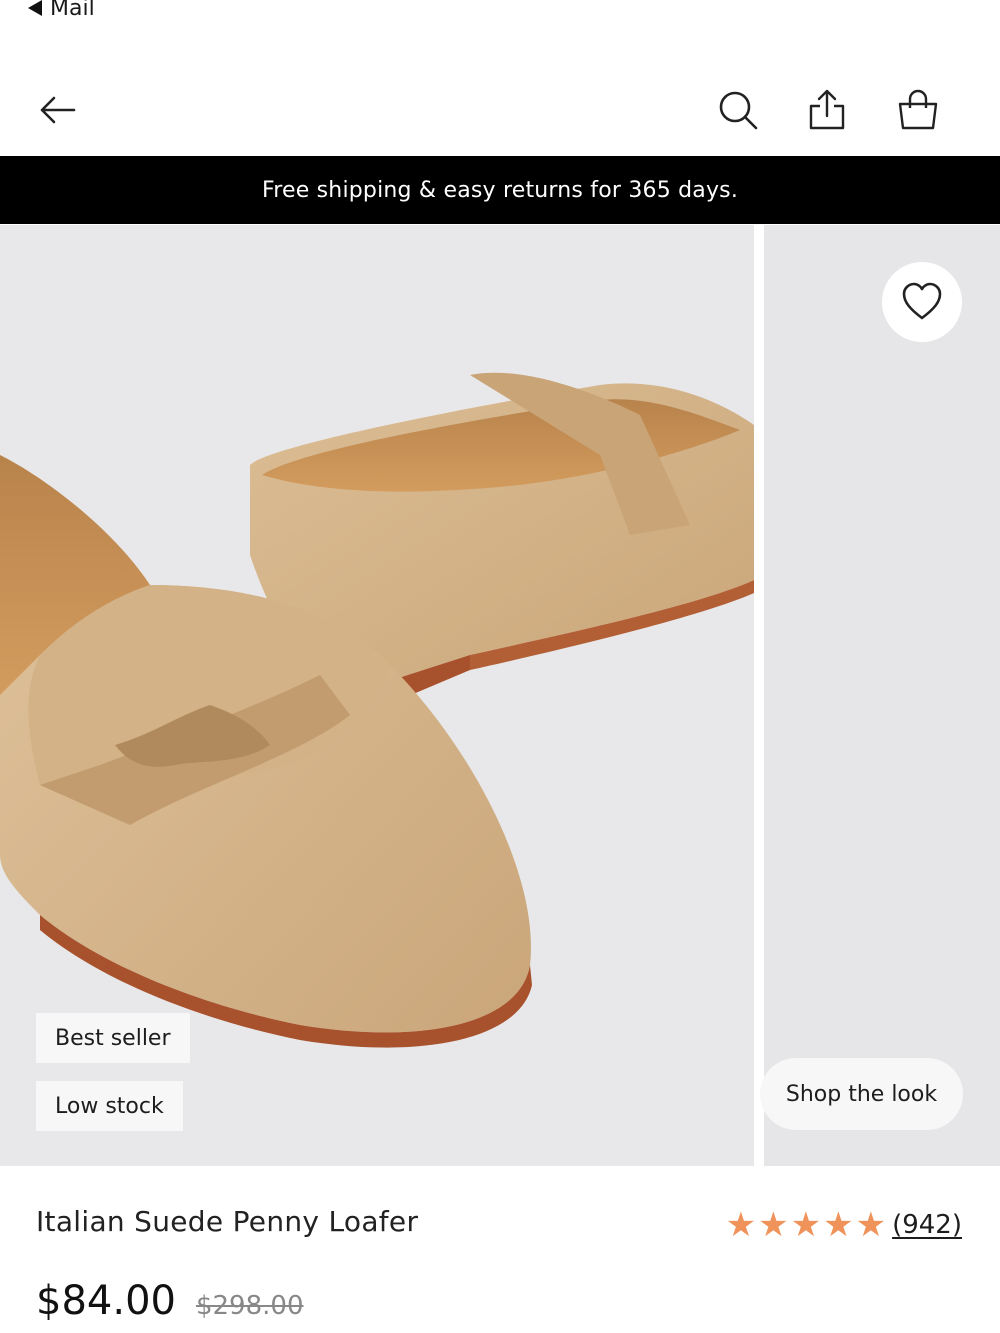 This screenshot has height=1333, width=1000. I want to click on share-button, so click(827, 110).